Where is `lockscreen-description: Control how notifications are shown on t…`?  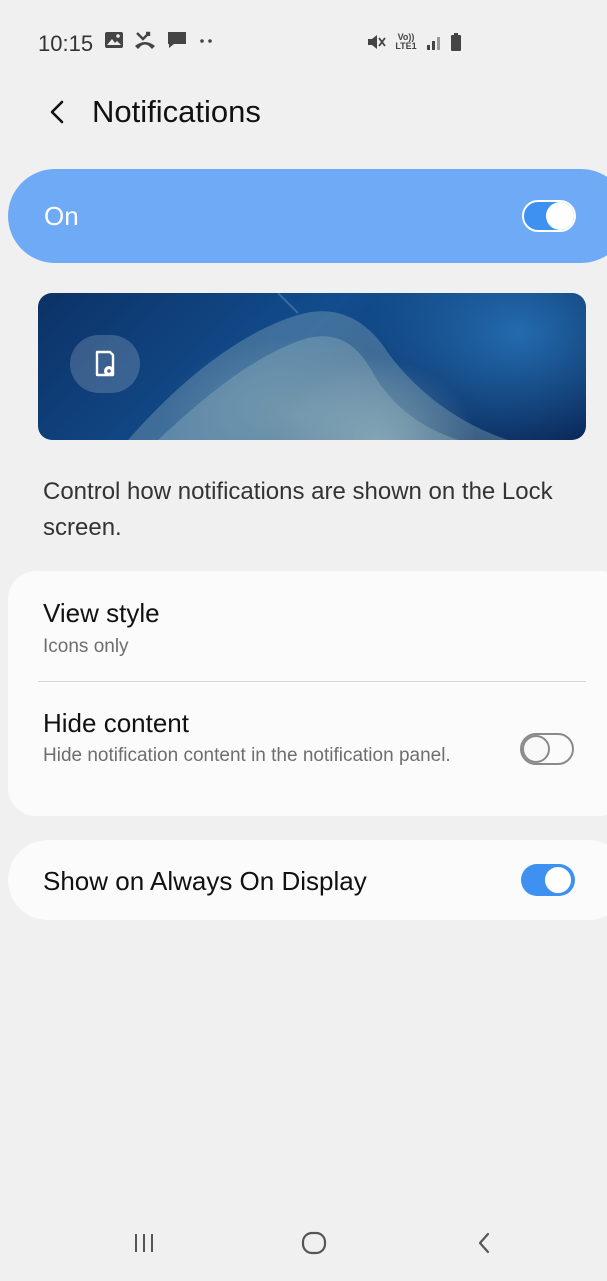
lockscreen-description: Control how notifications are shown on t… is located at coordinates (298, 509).